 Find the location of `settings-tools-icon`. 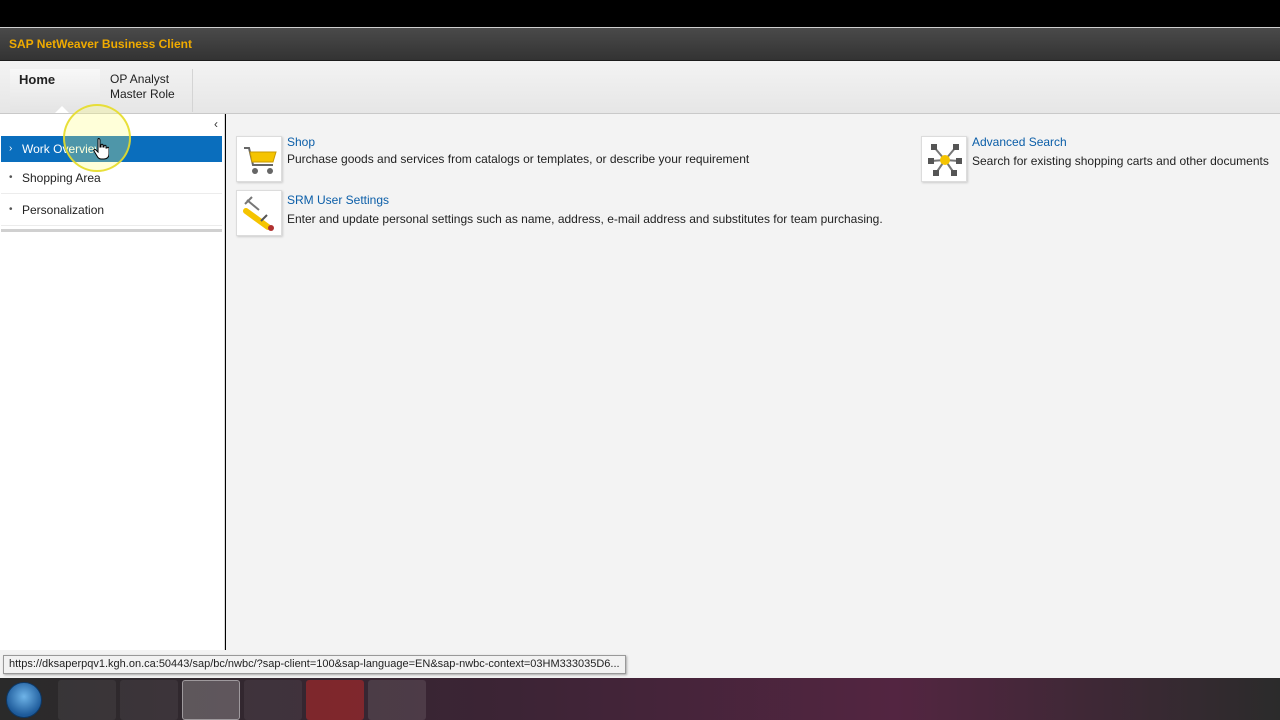

settings-tools-icon is located at coordinates (259, 213).